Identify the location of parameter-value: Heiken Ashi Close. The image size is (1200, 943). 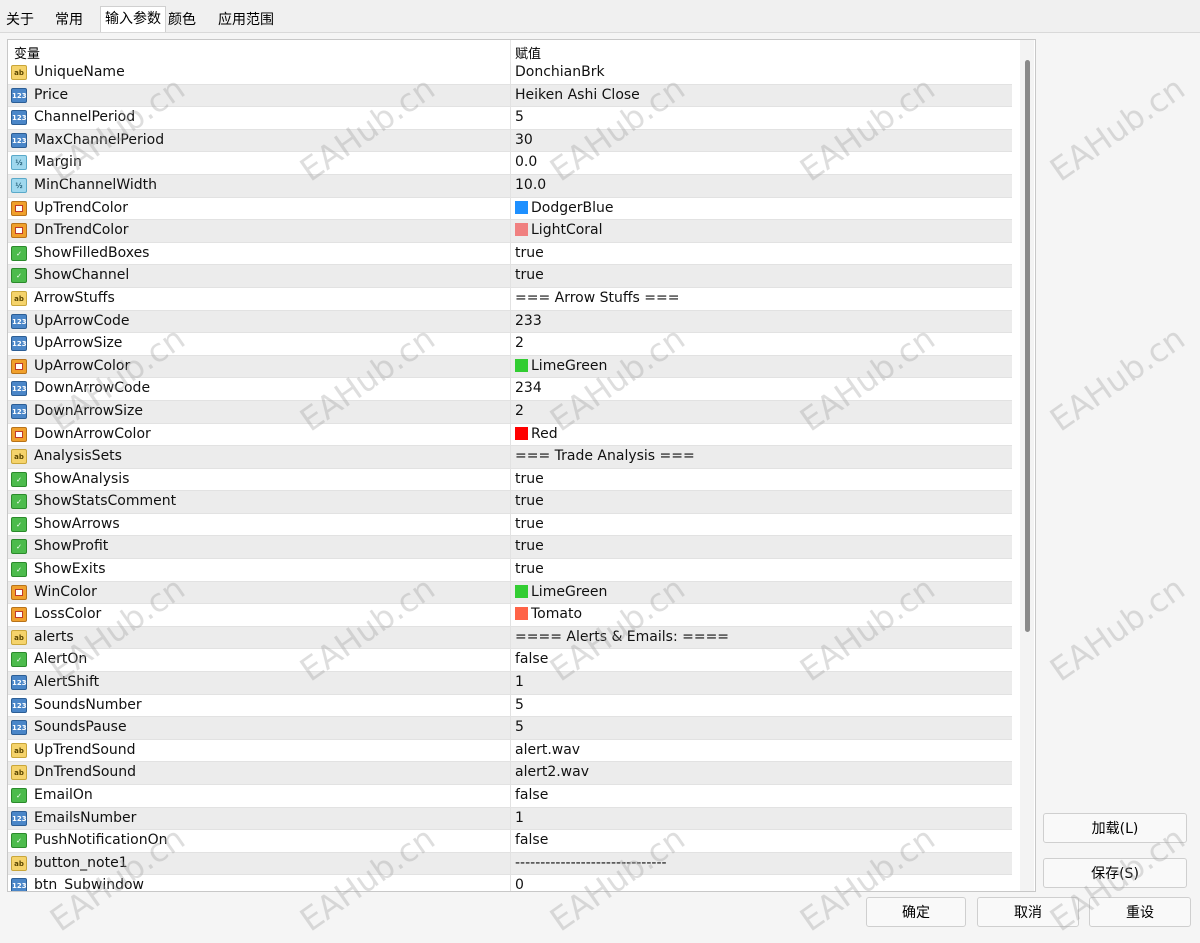
(577, 95).